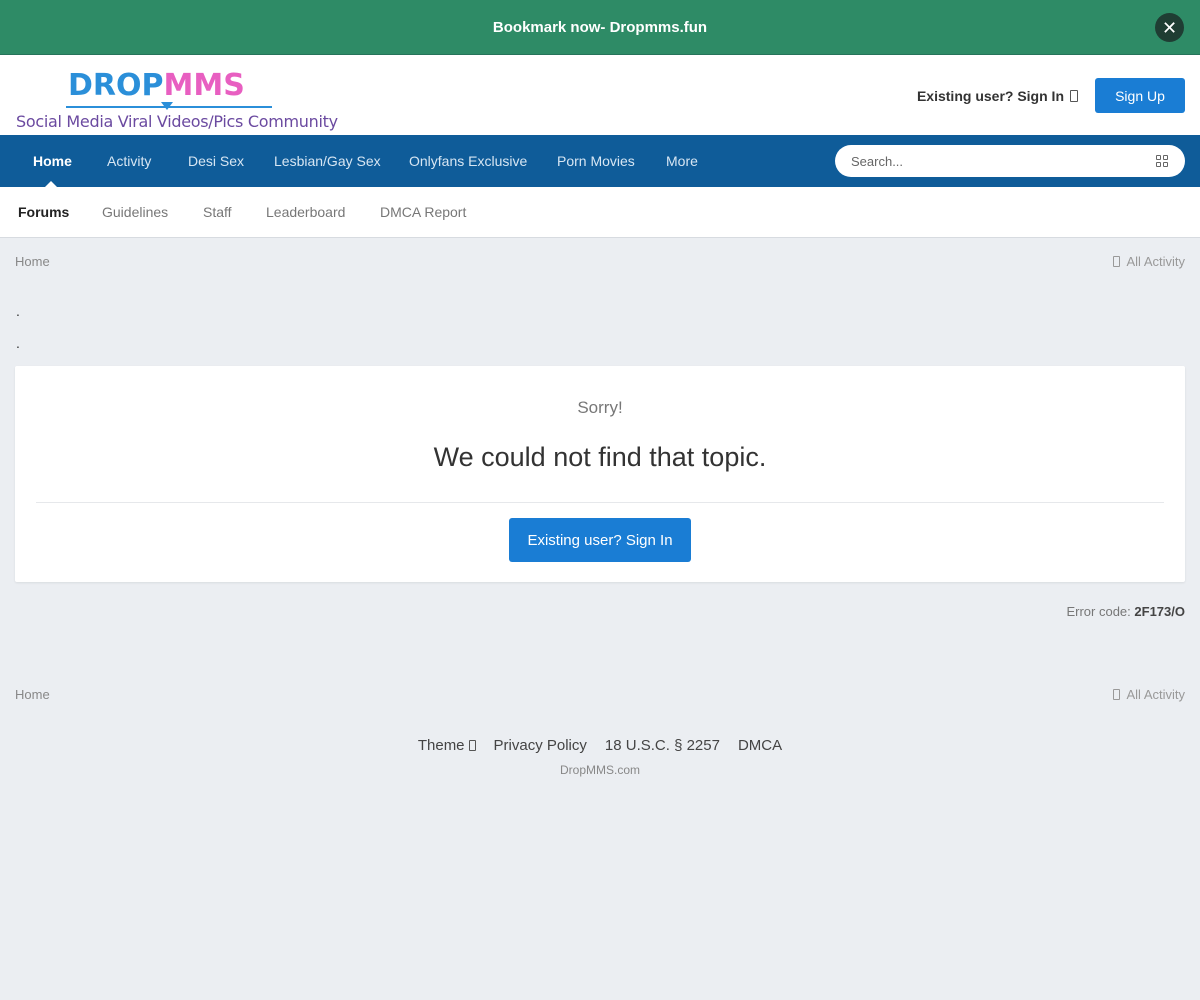  What do you see at coordinates (540, 745) in the screenshot?
I see `footer-privacy-link: Privacy Policy` at bounding box center [540, 745].